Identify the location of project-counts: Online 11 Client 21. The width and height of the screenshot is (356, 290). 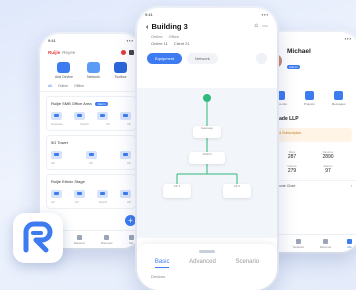
(207, 43).